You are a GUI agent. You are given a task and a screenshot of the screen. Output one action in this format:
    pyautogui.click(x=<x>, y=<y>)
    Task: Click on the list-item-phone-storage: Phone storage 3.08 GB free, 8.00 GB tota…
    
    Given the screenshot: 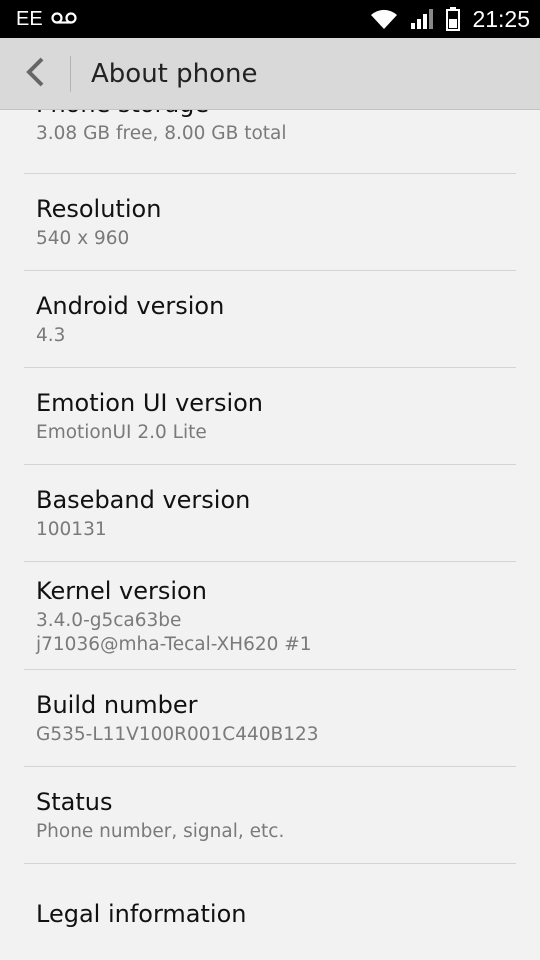 What is the action you would take?
    pyautogui.click(x=270, y=142)
    